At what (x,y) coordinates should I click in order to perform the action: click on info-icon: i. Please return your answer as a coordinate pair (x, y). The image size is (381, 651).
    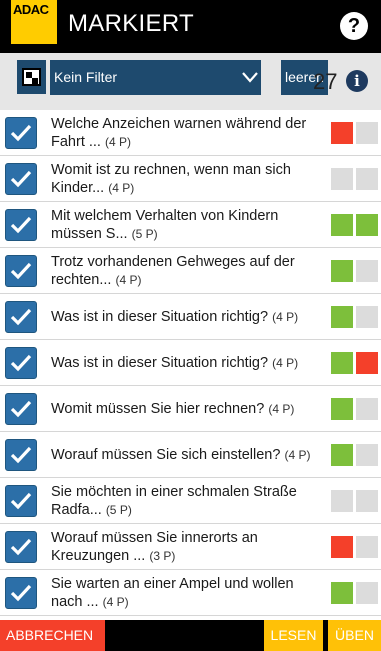
    Looking at the image, I should click on (357, 81).